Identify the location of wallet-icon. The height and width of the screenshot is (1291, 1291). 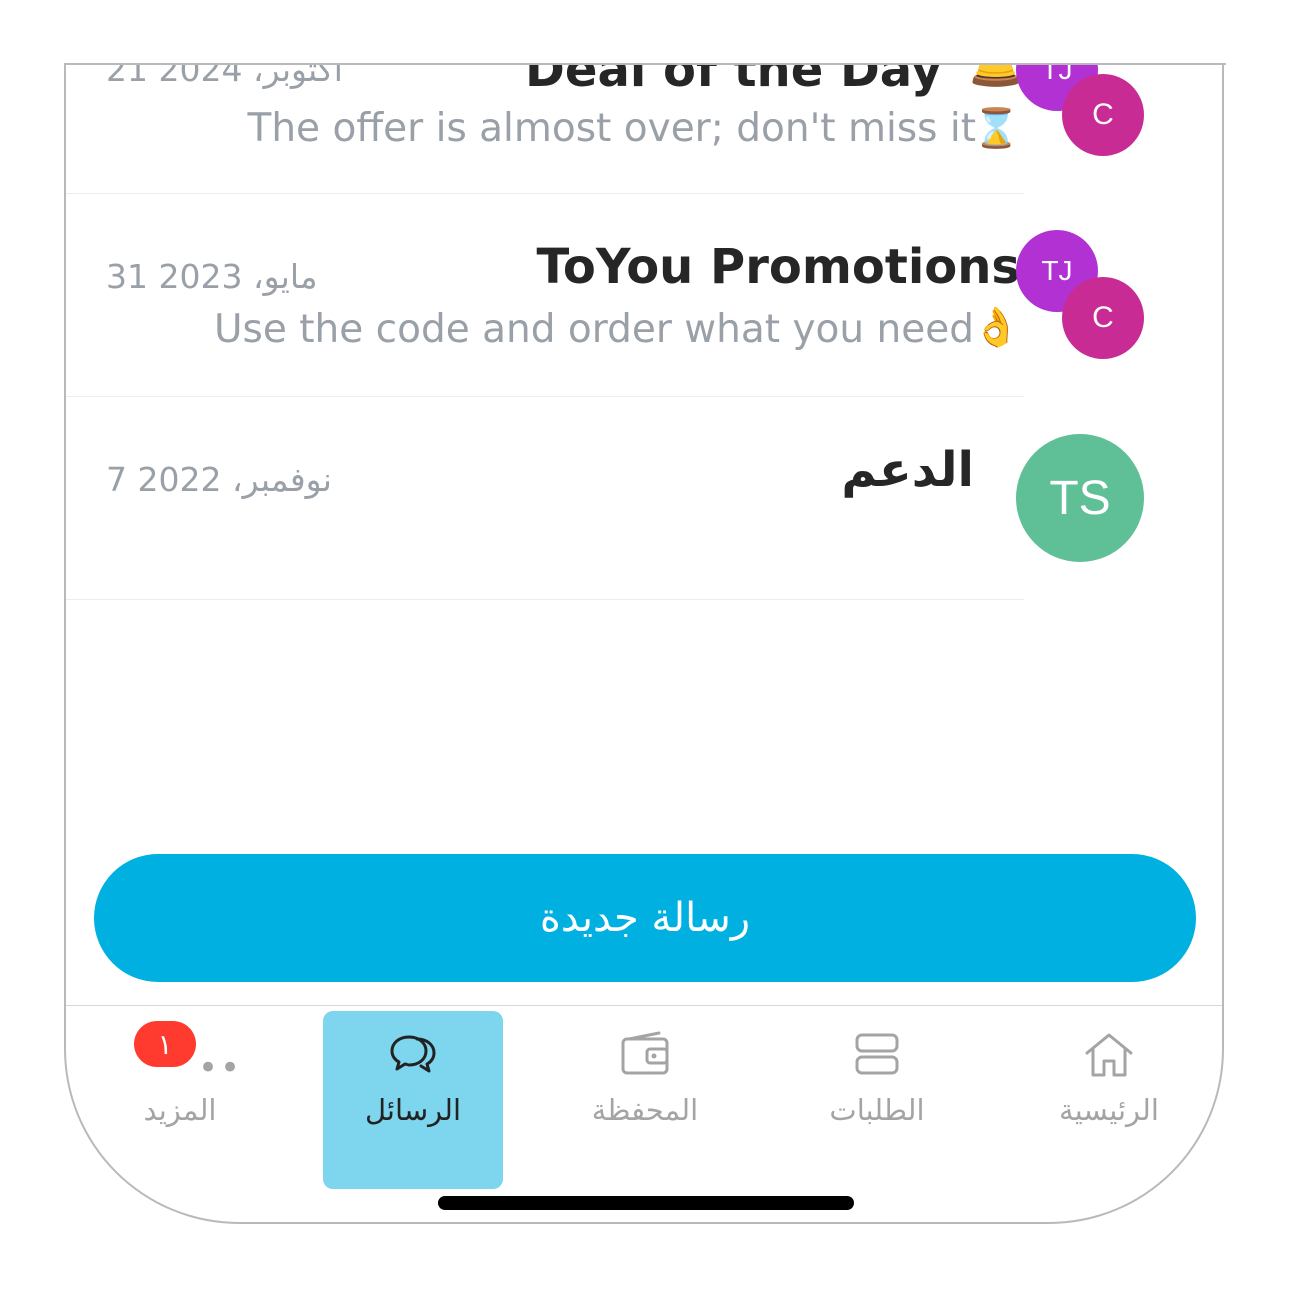
(645, 1053).